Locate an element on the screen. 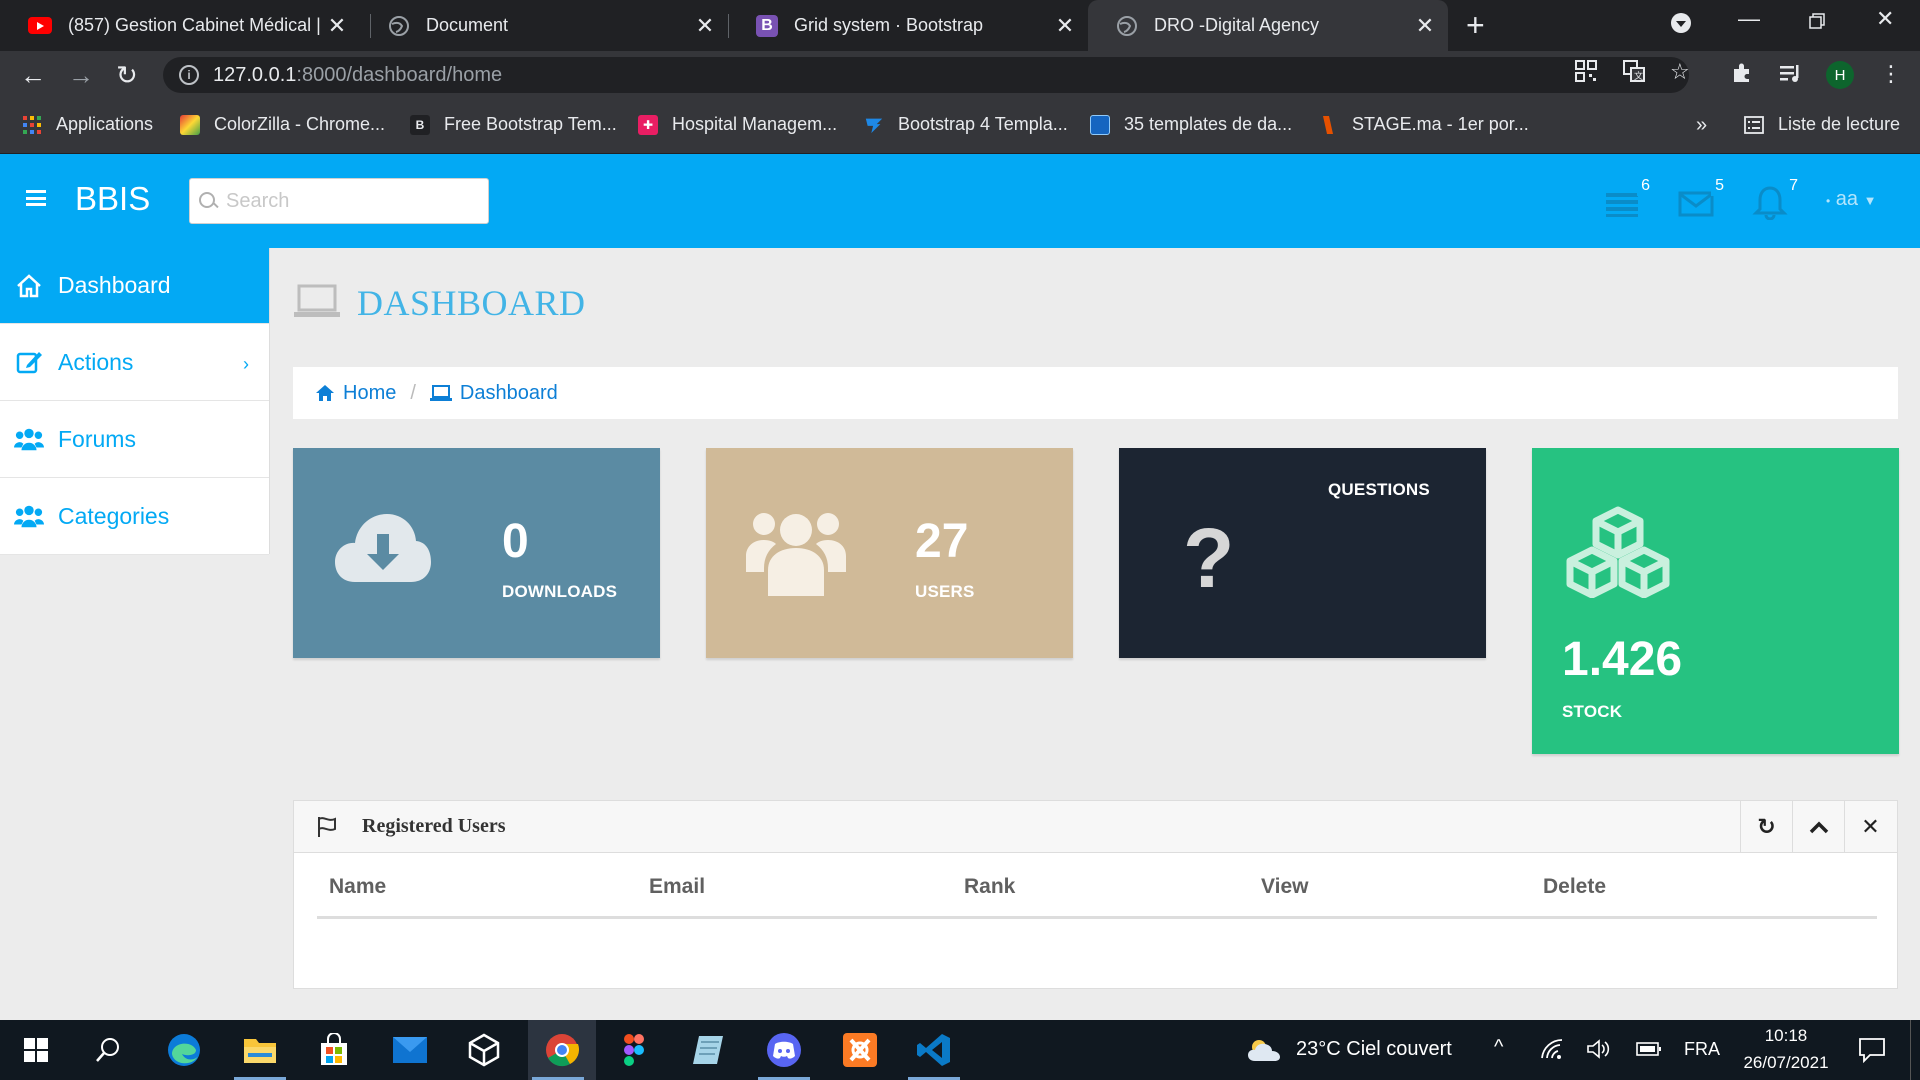 This screenshot has width=1920, height=1080. close-panel-button: ✕ is located at coordinates (1870, 826).